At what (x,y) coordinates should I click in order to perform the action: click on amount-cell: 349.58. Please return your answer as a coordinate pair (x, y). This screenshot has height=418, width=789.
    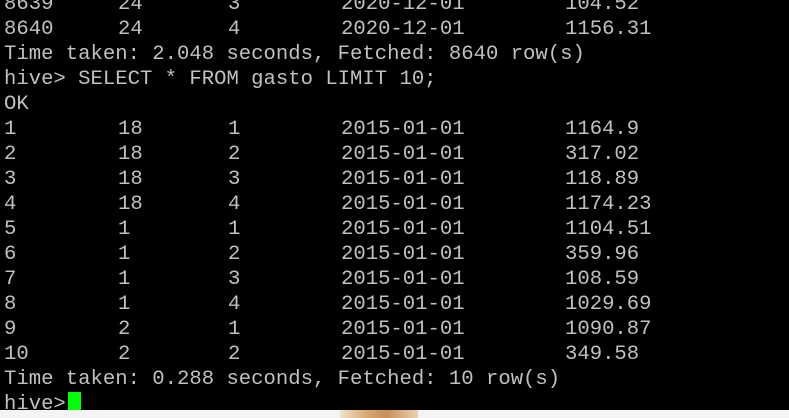
    Looking at the image, I should click on (602, 354).